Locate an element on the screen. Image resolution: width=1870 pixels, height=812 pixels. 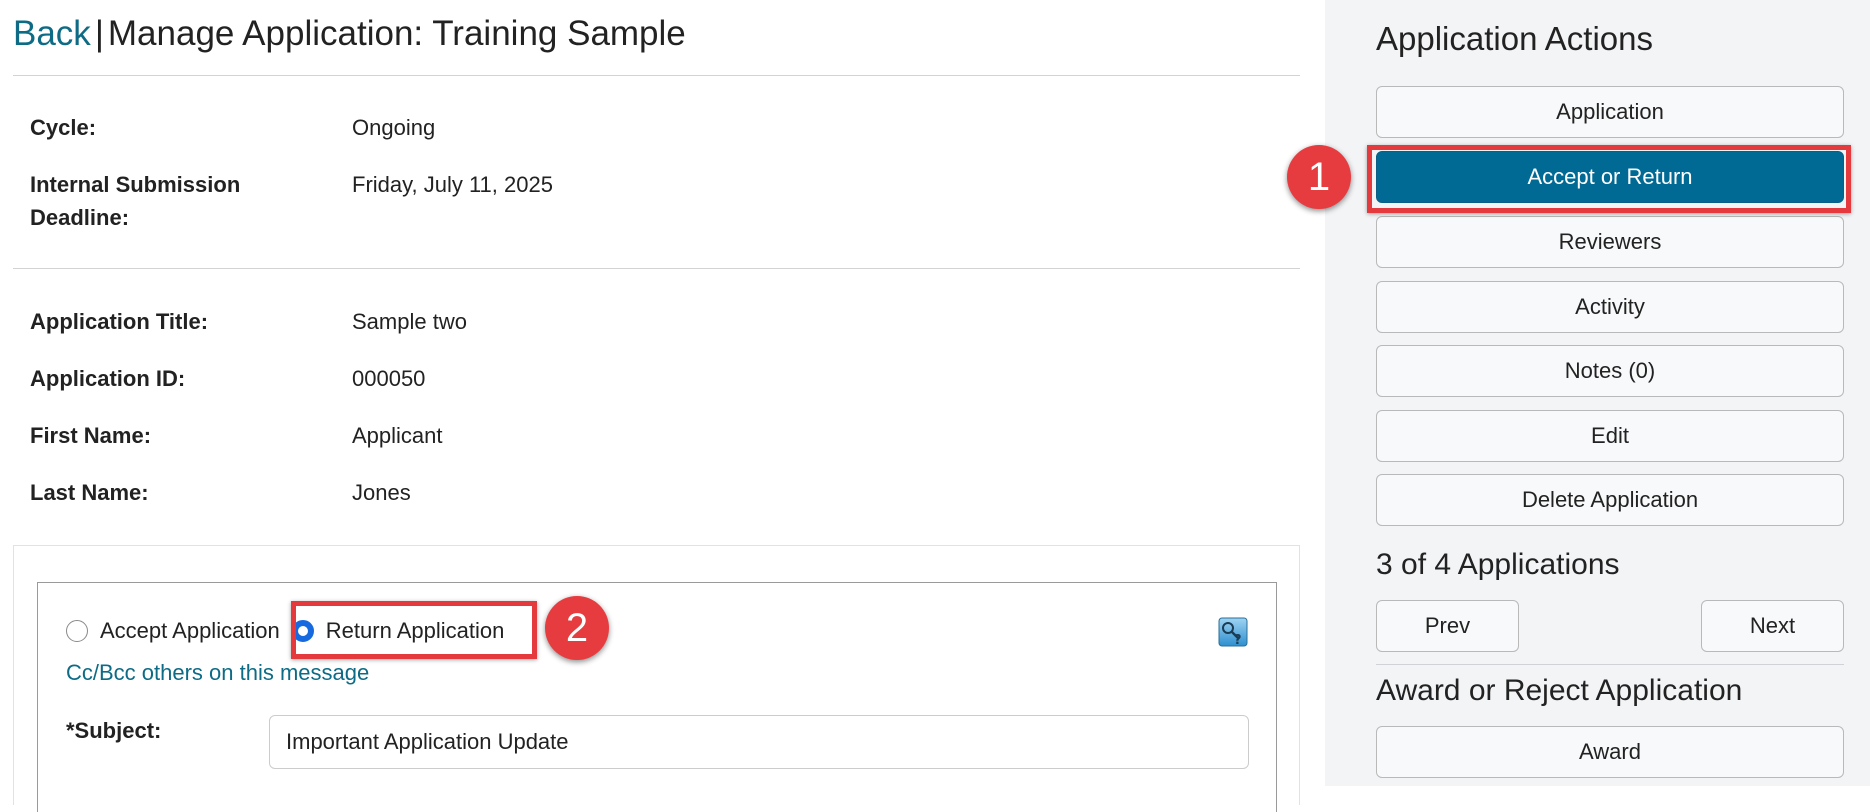
accept-radio is located at coordinates (77, 631).